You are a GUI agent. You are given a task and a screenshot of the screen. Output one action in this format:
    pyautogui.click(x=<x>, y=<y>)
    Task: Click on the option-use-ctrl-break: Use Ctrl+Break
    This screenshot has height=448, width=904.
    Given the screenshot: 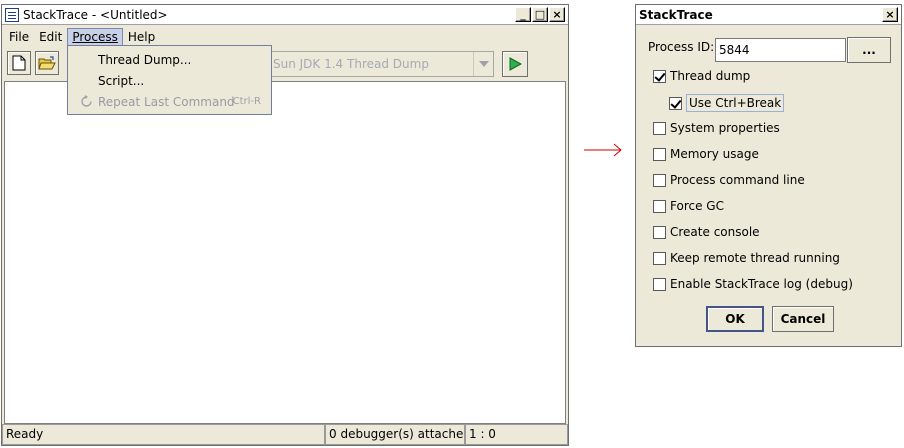 What is the action you would take?
    pyautogui.click(x=727, y=103)
    